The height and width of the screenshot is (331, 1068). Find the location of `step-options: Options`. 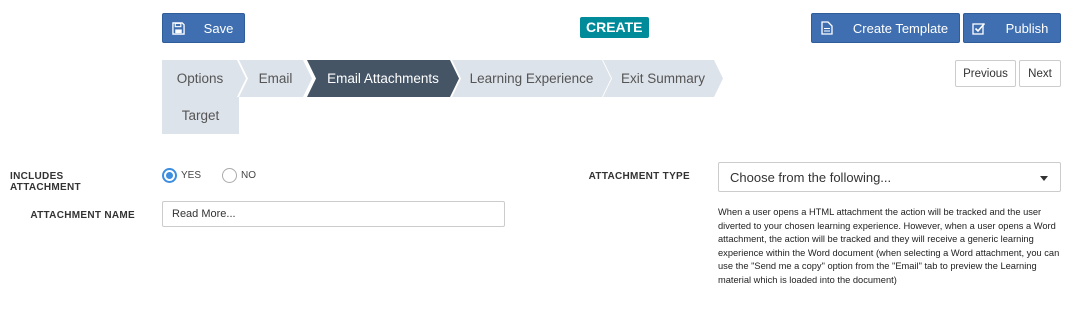

step-options: Options is located at coordinates (204, 78).